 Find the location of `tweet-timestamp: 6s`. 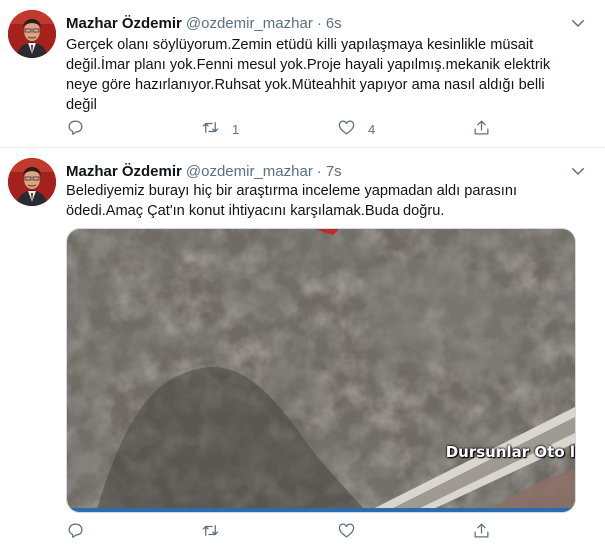

tweet-timestamp: 6s is located at coordinates (334, 23).